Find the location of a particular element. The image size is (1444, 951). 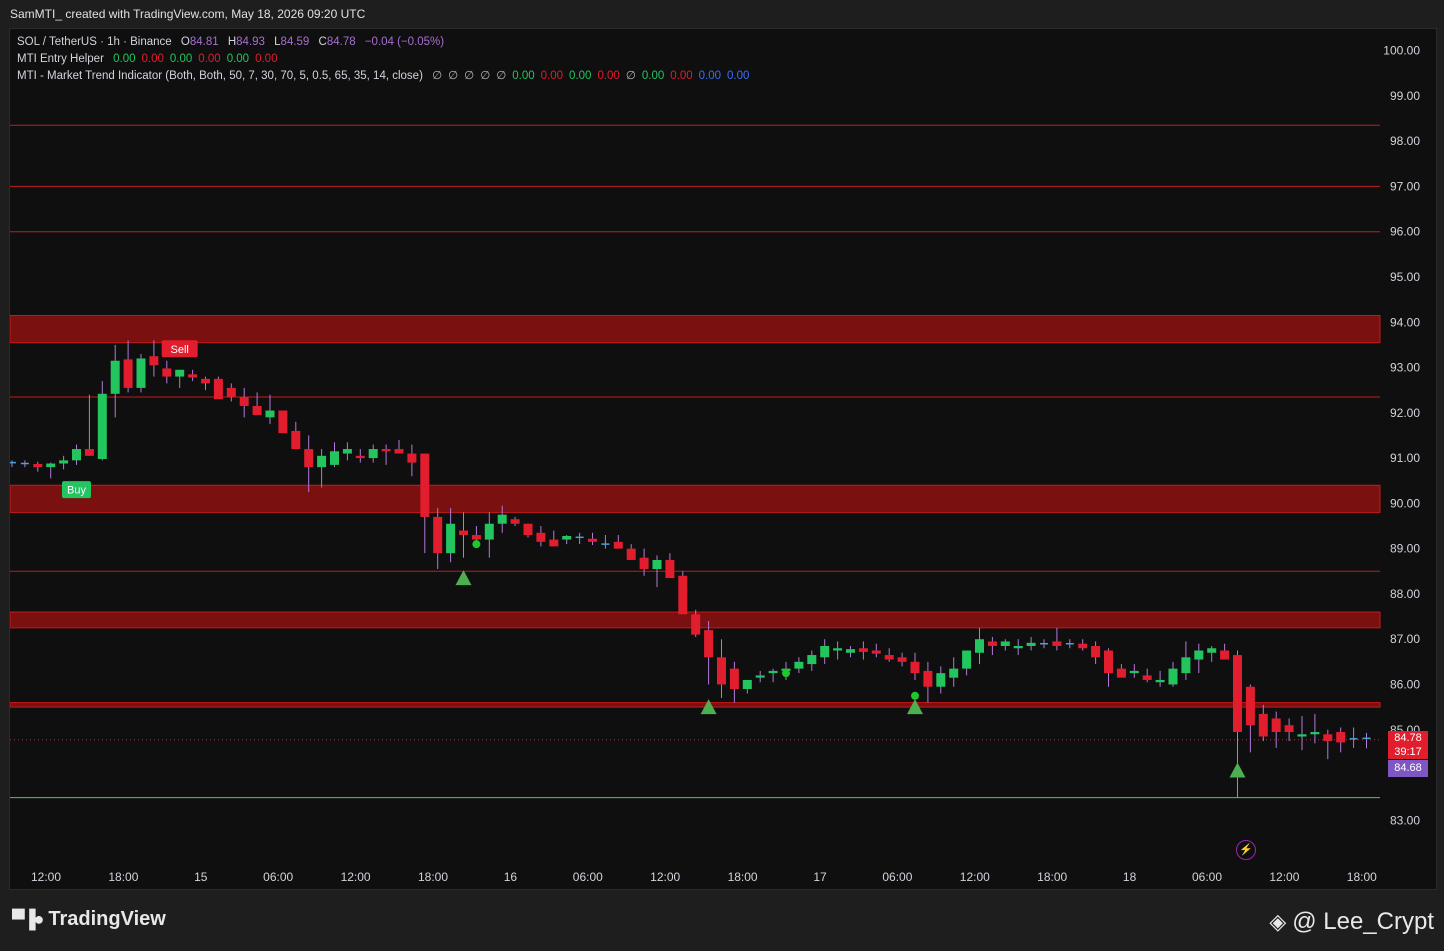

lightning-icon: ⚡ is located at coordinates (1246, 850).